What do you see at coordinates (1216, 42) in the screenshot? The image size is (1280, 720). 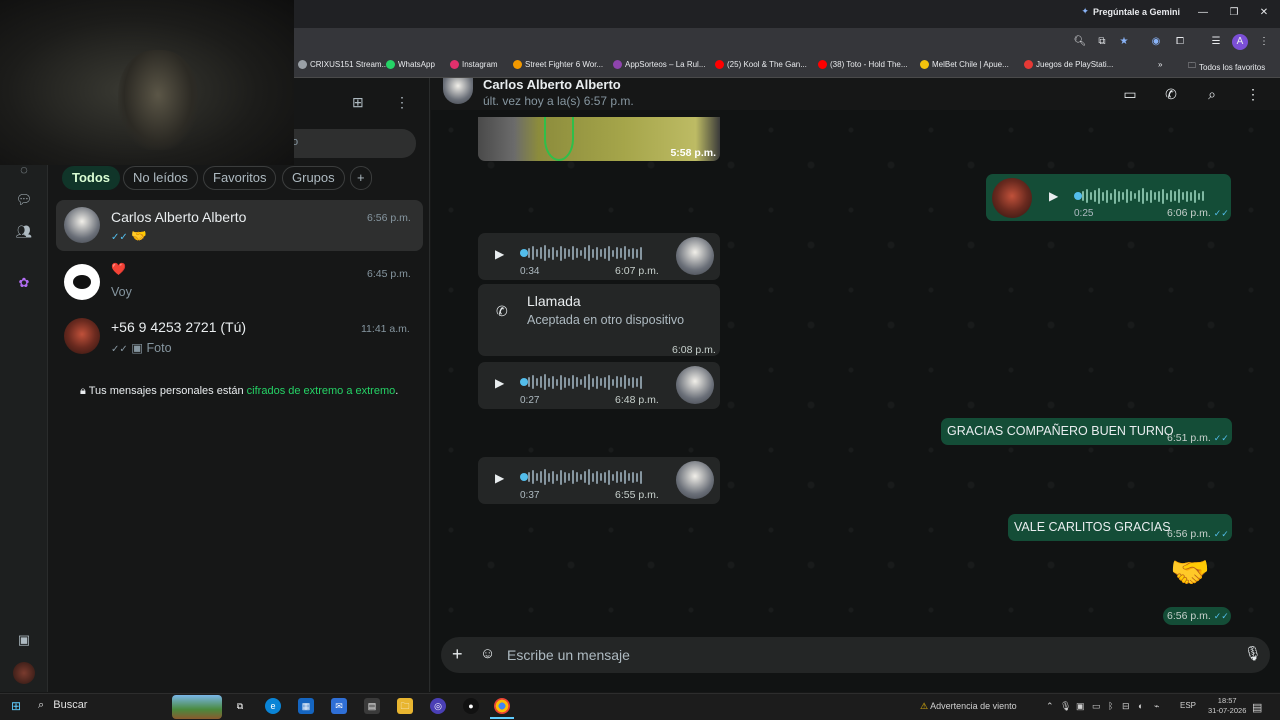 I see `reading-list-icon: ☰` at bounding box center [1216, 42].